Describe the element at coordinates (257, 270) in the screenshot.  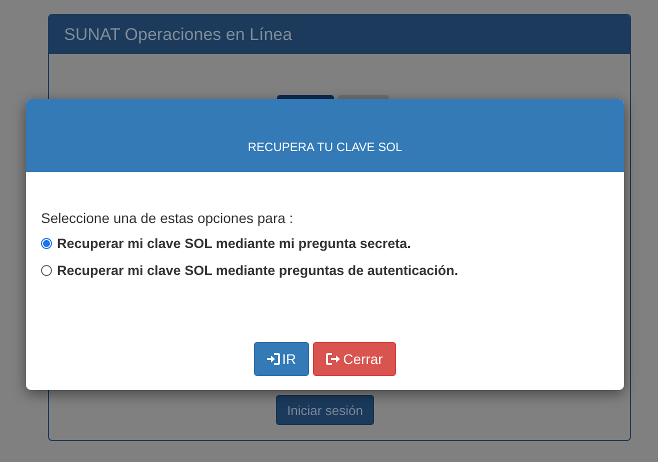
I see `option-label: Recuperar mi clave SOL mediante preguntas de autenticación.` at that location.